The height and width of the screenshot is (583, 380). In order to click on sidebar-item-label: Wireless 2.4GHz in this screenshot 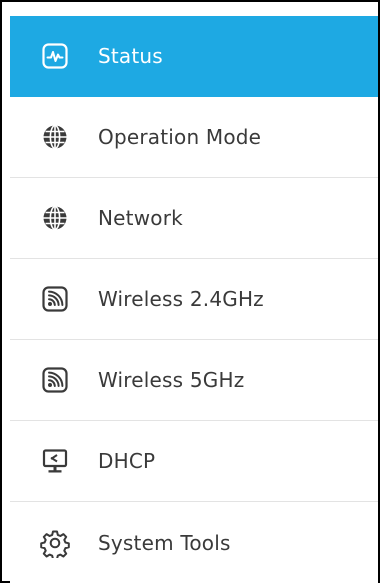, I will do `click(181, 299)`.